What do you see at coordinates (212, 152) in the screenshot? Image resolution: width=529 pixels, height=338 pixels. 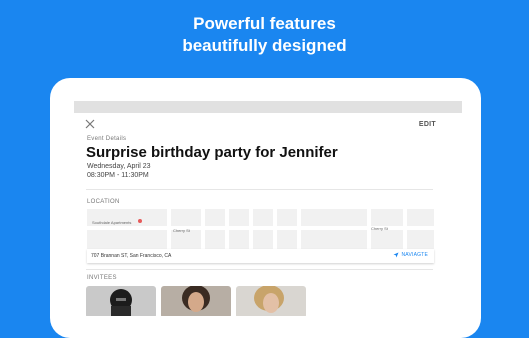 I see `event-title: Surprise birthday party for Jennifer` at bounding box center [212, 152].